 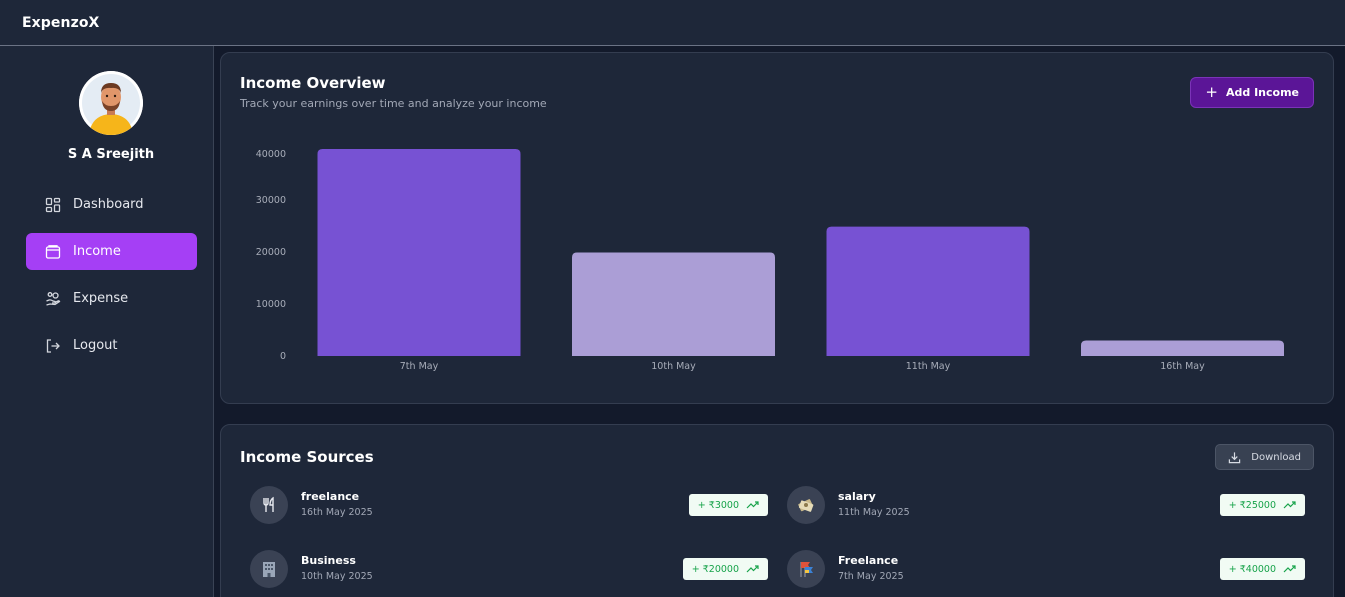 I want to click on amount-text: + ₹25000, so click(x=1252, y=505).